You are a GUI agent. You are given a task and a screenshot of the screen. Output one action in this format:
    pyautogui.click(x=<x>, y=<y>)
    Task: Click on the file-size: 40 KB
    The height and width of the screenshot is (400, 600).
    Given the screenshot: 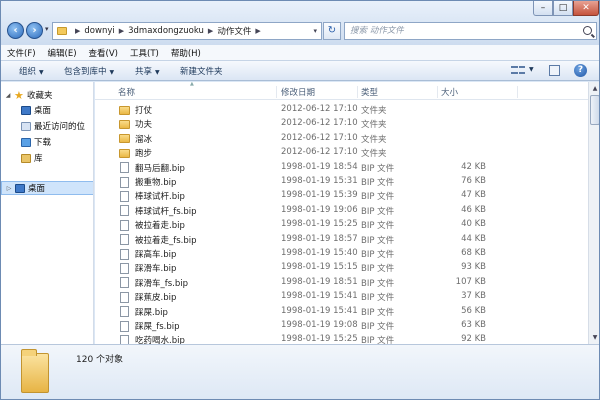 What is the action you would take?
    pyautogui.click(x=473, y=224)
    